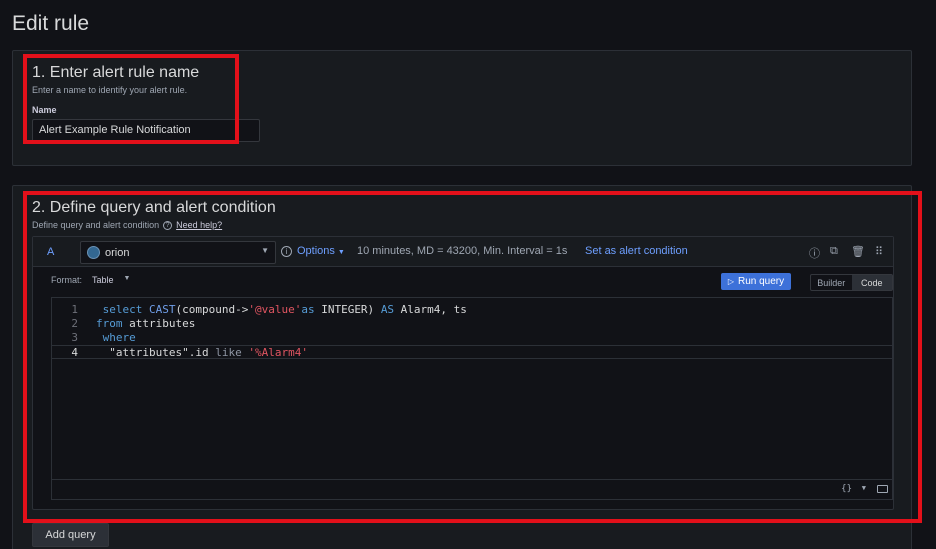 This screenshot has height=549, width=936. I want to click on format-code-icon: {}, so click(846, 489).